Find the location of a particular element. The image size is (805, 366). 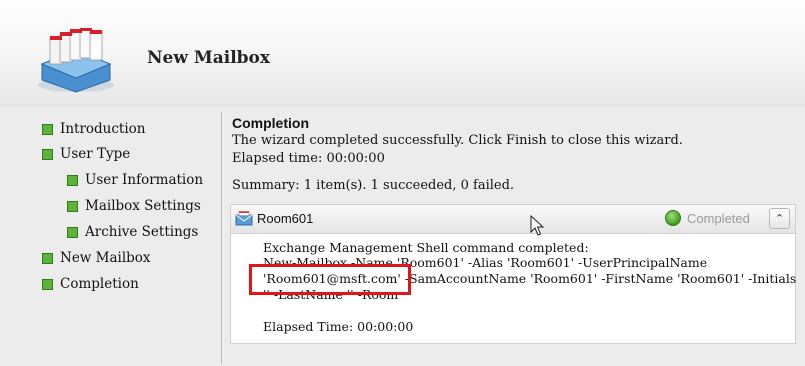

wizard-title: New Mailbox is located at coordinates (209, 58).